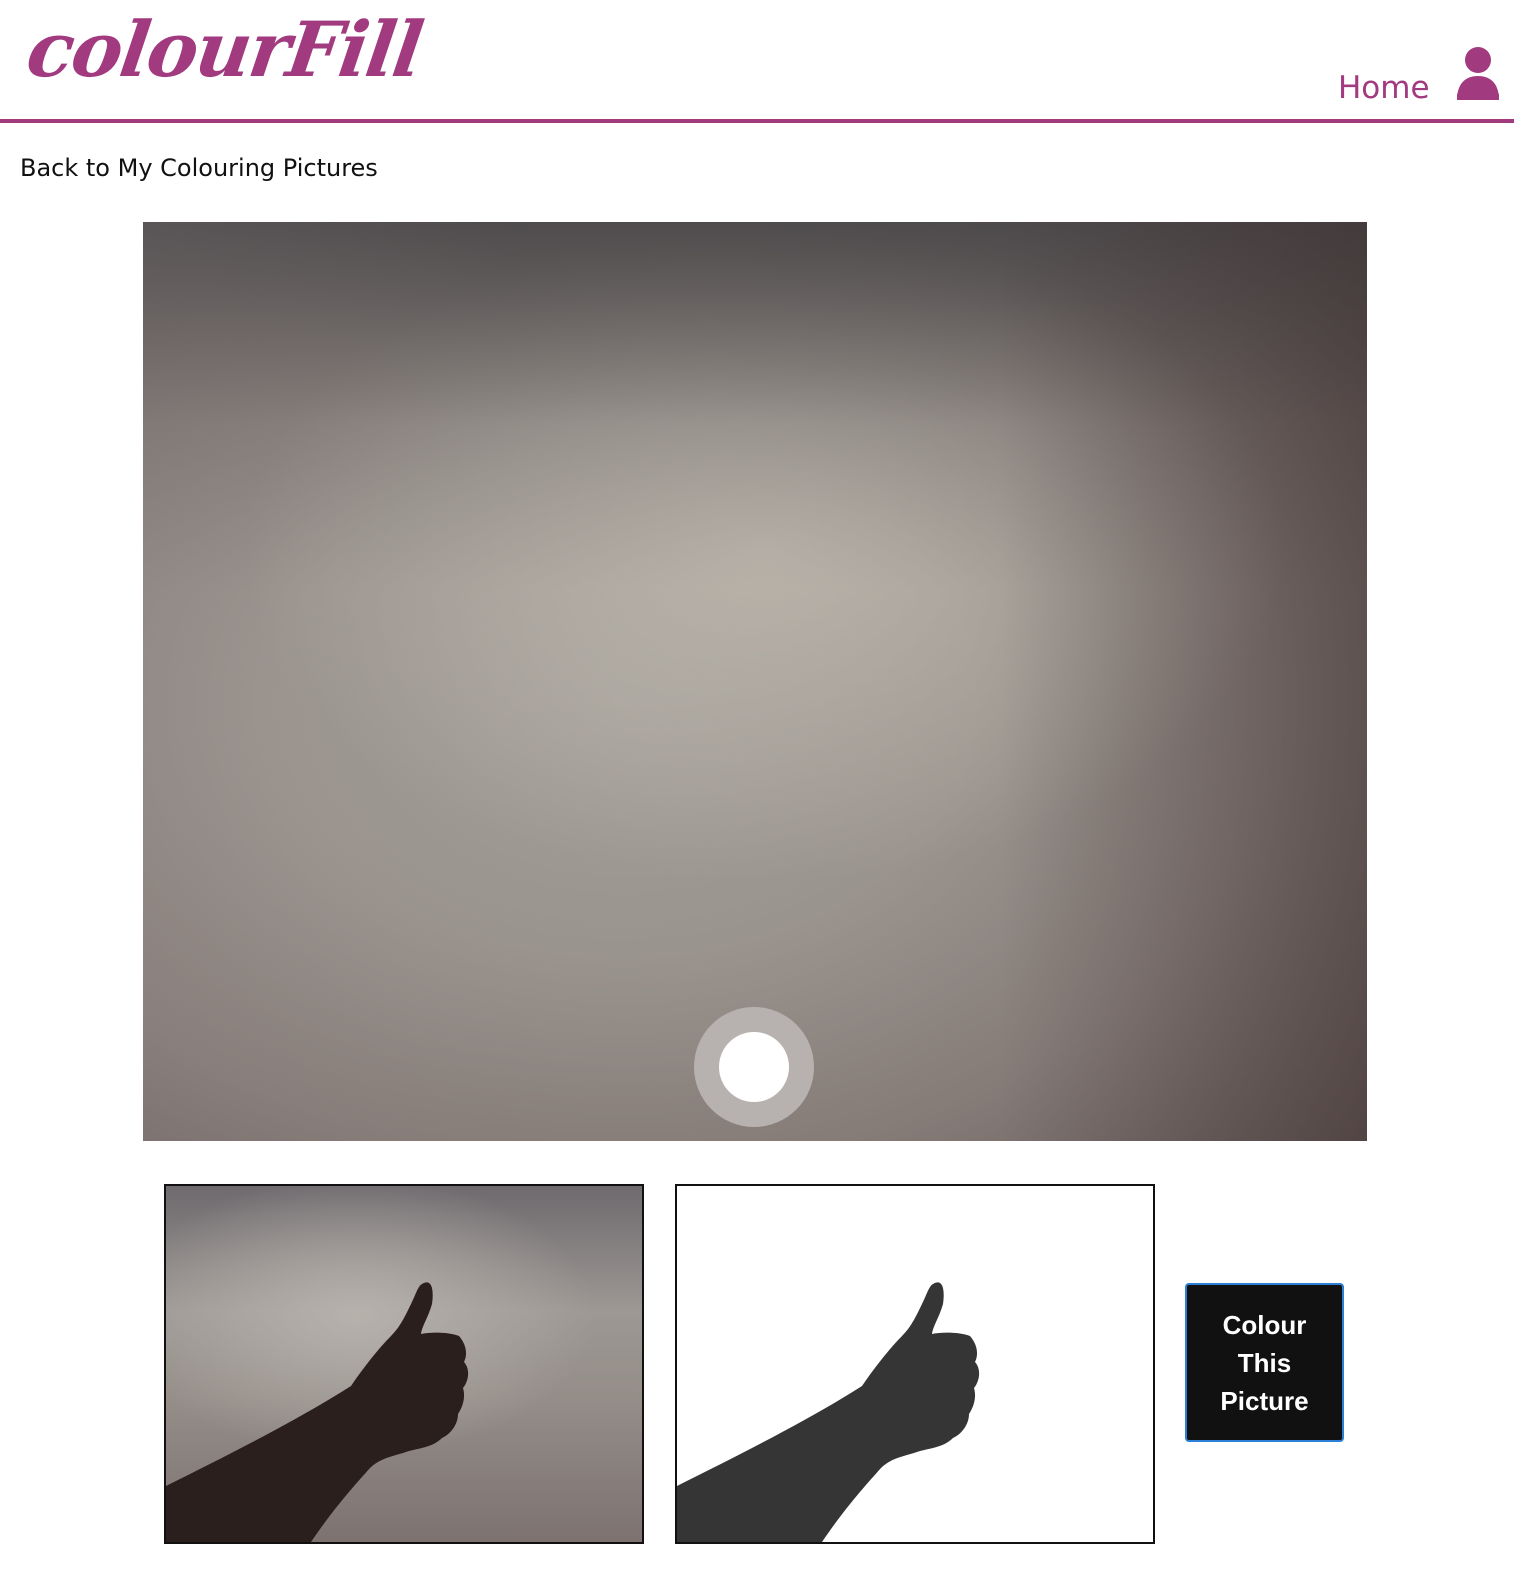  What do you see at coordinates (828, 1412) in the screenshot?
I see `thumbs-up-hand-outline` at bounding box center [828, 1412].